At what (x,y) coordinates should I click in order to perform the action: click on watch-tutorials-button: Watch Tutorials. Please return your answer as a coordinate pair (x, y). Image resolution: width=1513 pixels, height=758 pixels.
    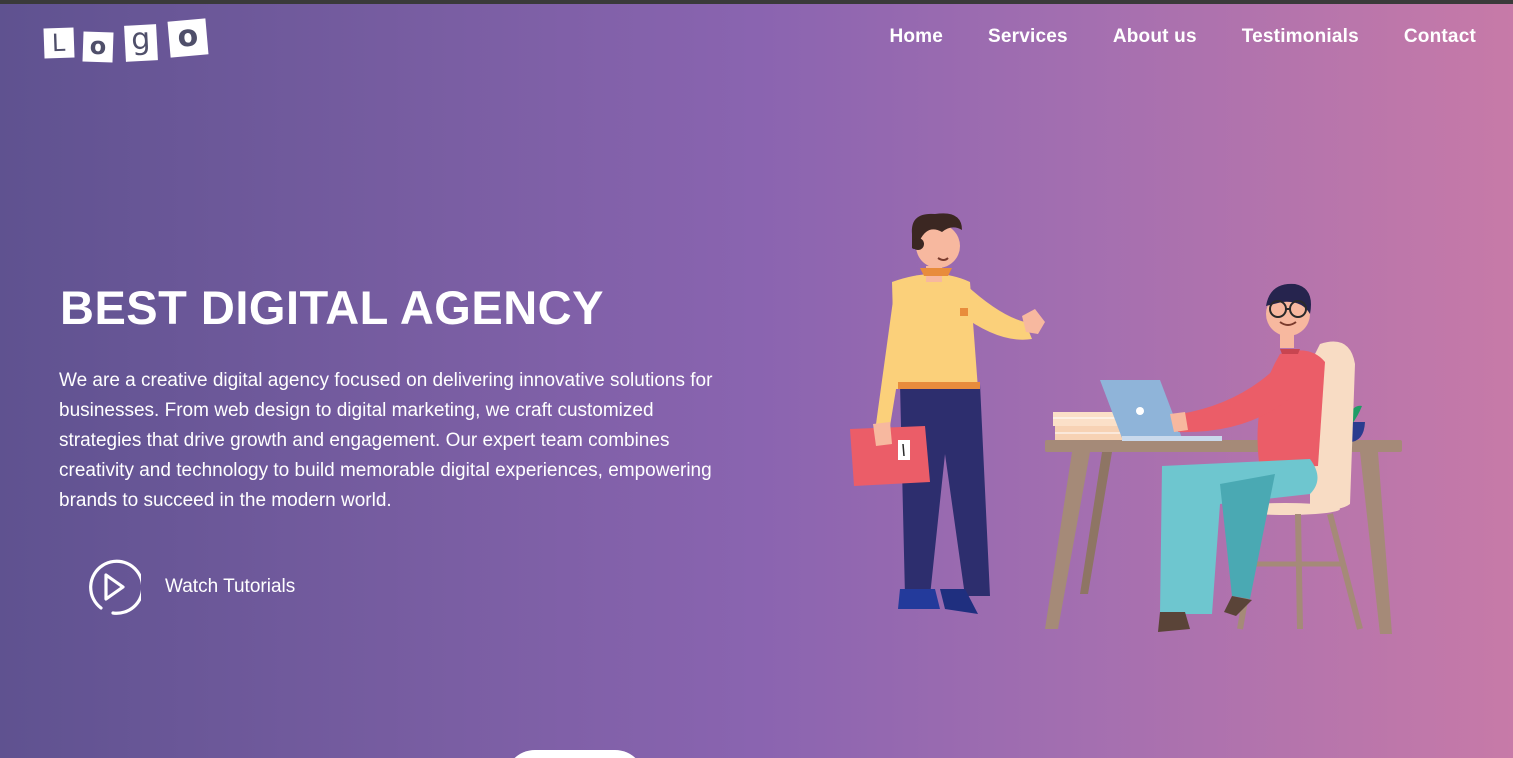
    Looking at the image, I should click on (189, 587).